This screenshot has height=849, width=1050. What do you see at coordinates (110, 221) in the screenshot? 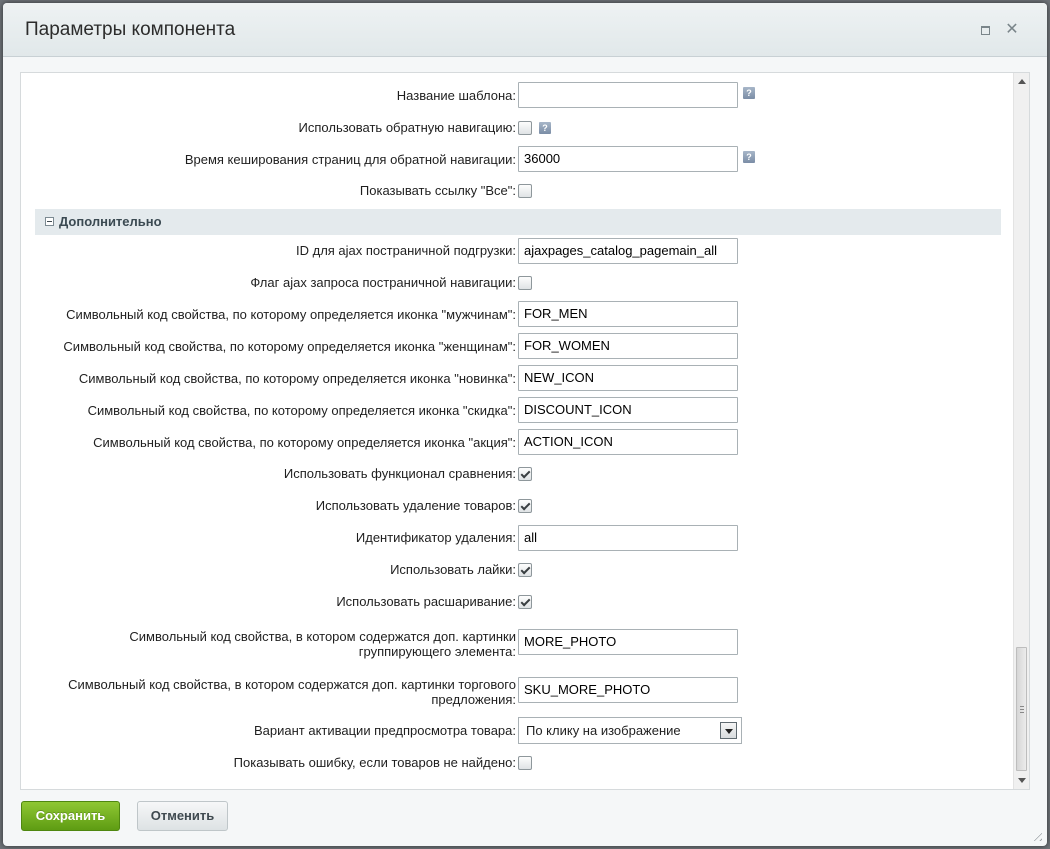
I see `section-advanced-title: Дополнительно` at bounding box center [110, 221].